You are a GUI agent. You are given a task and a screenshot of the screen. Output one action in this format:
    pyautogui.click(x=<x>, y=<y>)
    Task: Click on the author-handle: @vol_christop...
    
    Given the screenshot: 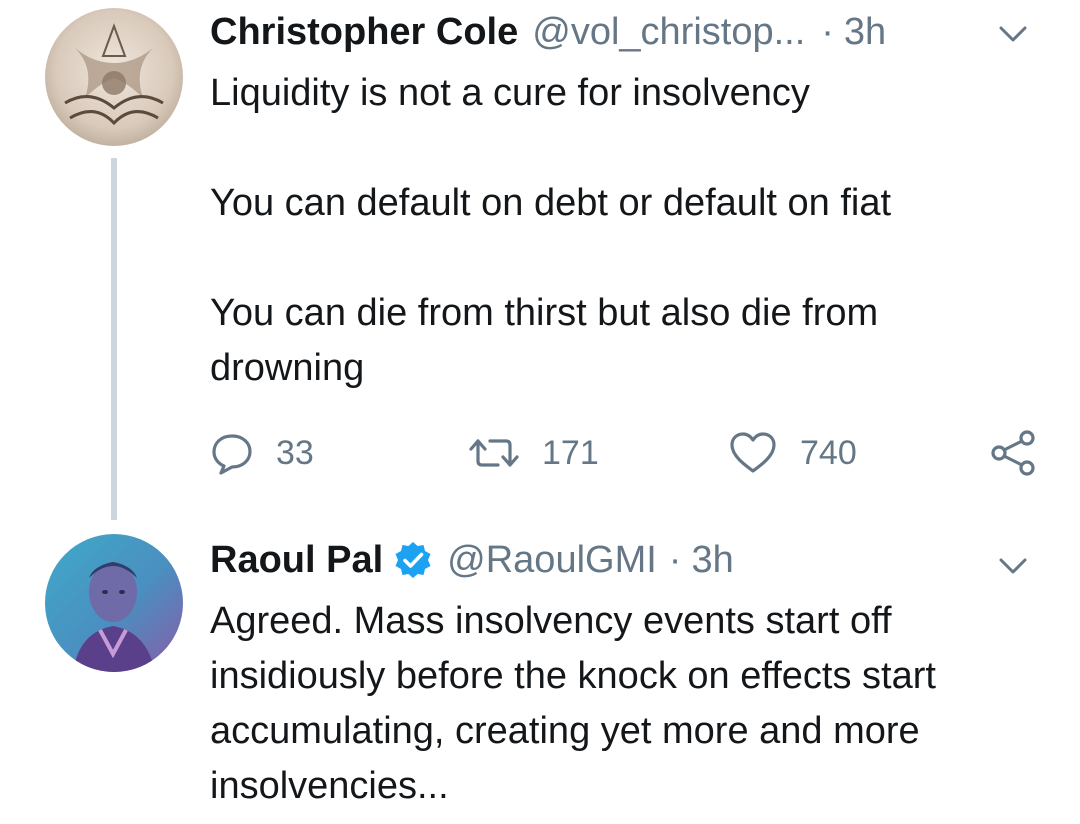 What is the action you would take?
    pyautogui.click(x=668, y=32)
    